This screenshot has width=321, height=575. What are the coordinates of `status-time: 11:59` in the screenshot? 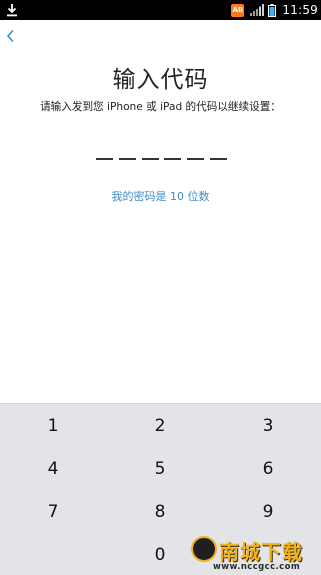 It's located at (300, 10).